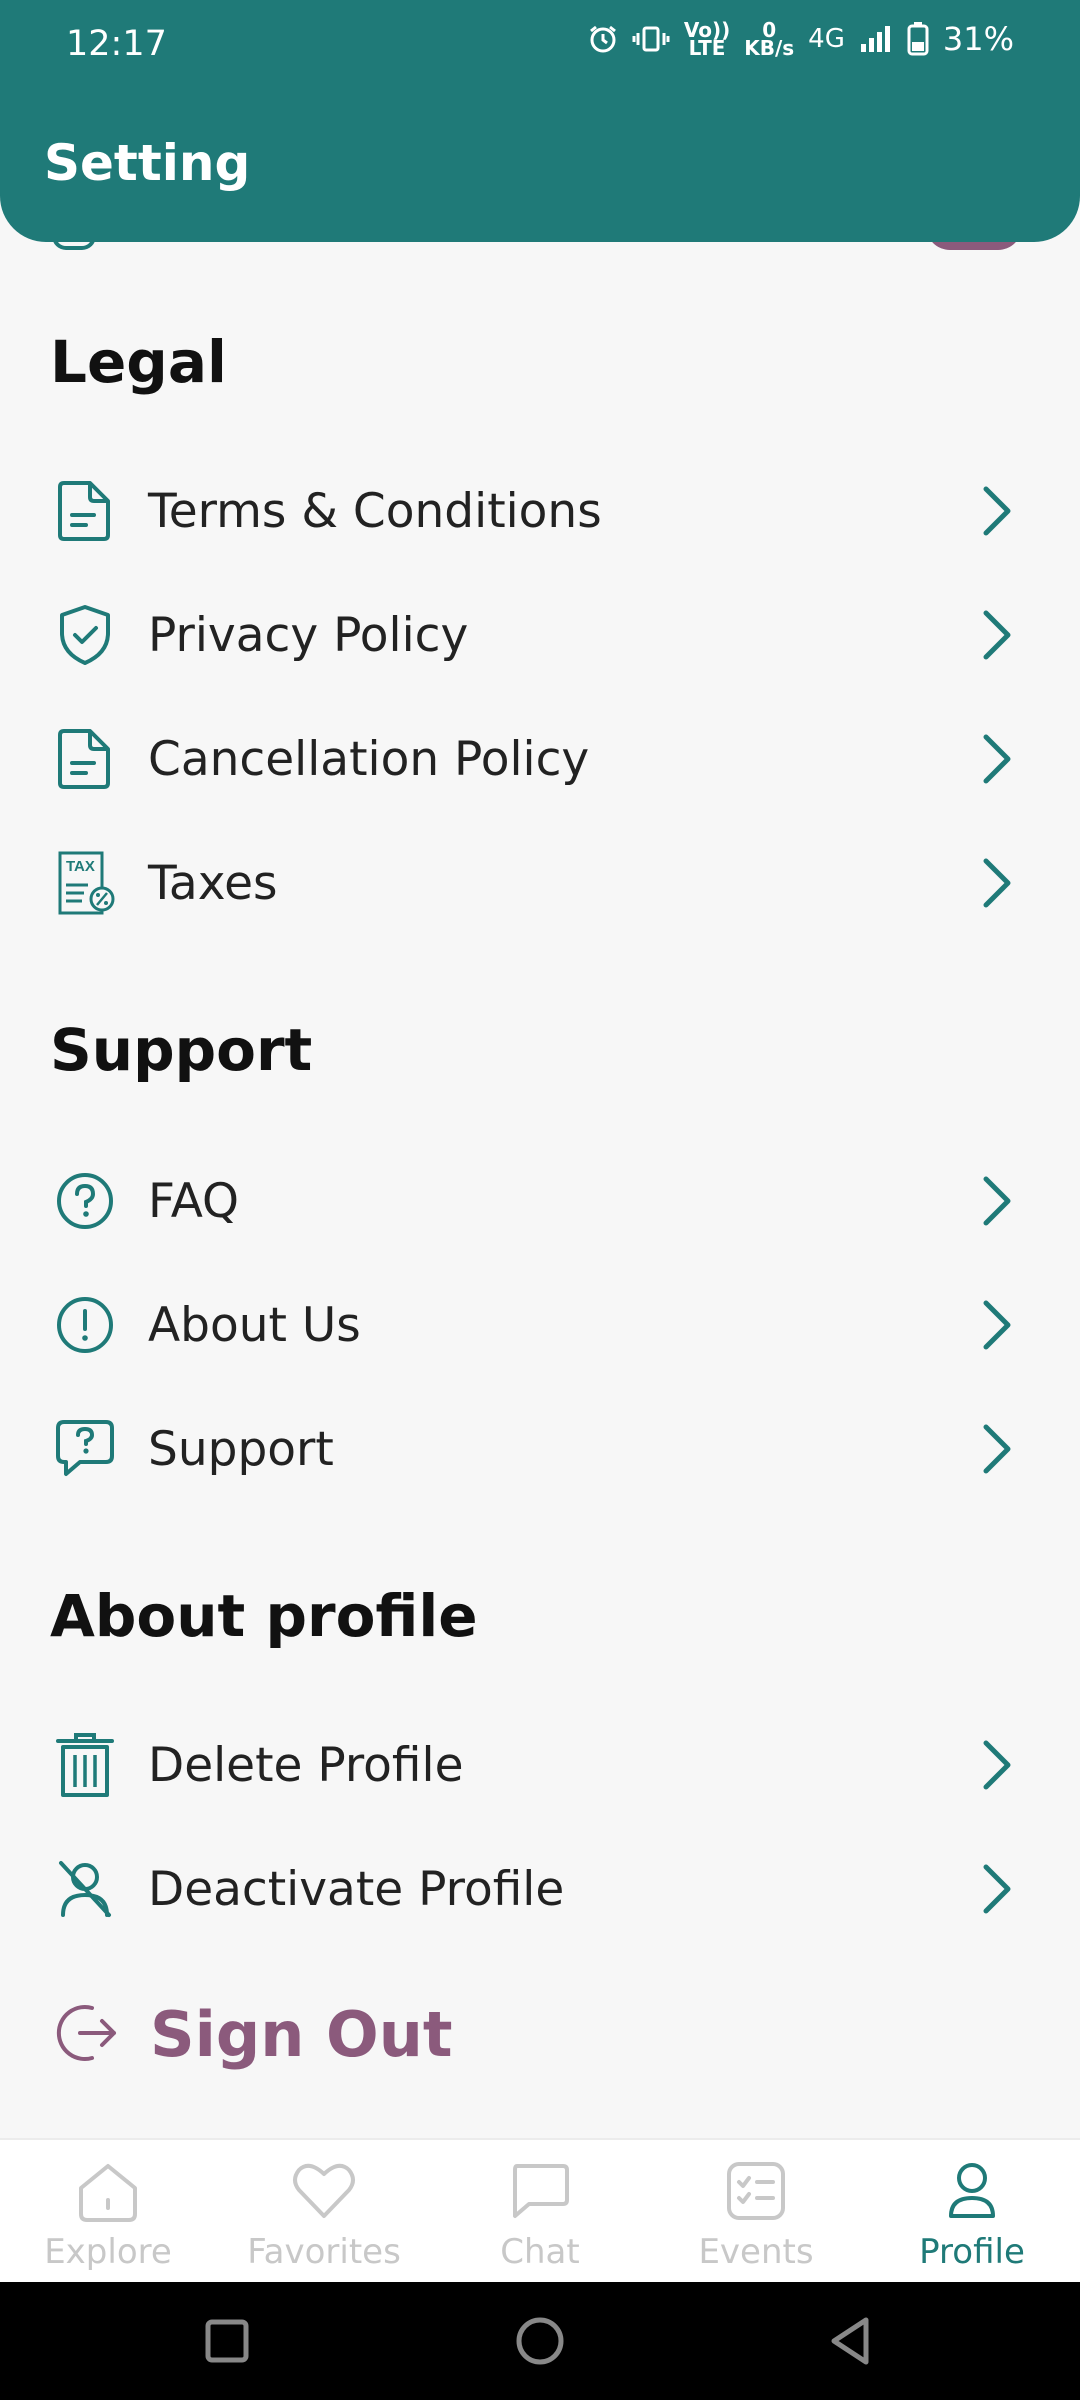  I want to click on network-speed: 0 KB/s, so click(769, 40).